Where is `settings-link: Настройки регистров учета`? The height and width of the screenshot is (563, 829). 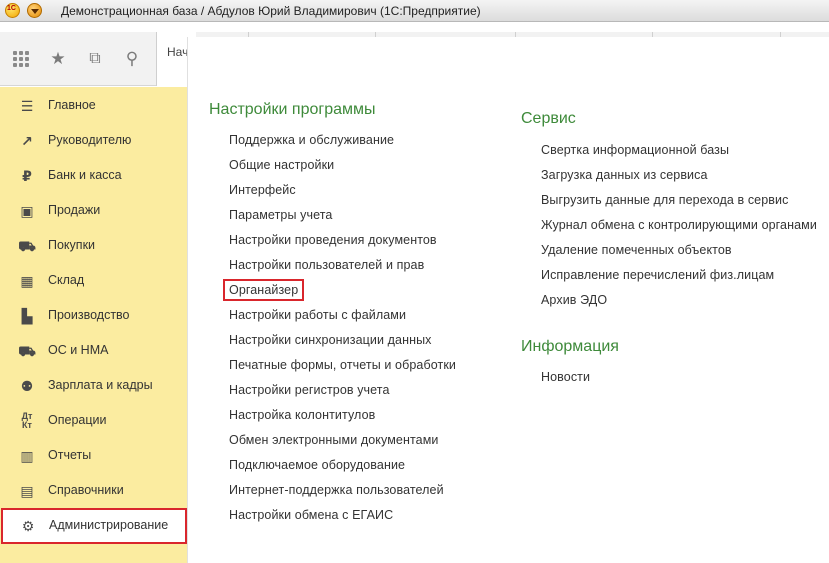
settings-link: Настройки регистров учета is located at coordinates (309, 390).